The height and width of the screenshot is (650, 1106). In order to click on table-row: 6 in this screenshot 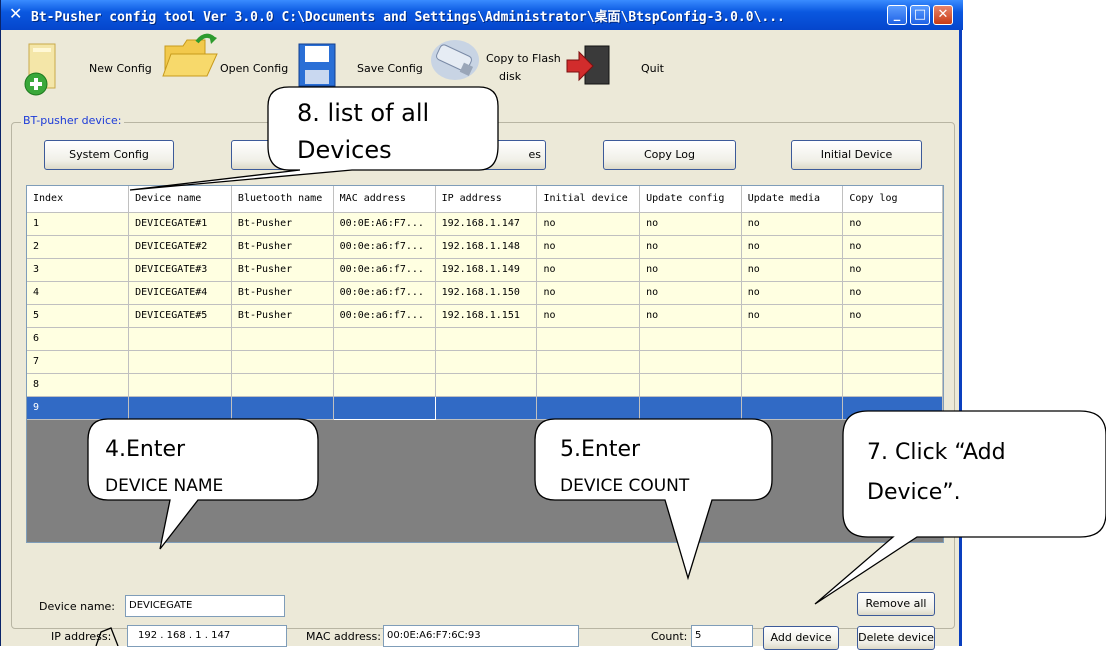, I will do `click(485, 339)`.